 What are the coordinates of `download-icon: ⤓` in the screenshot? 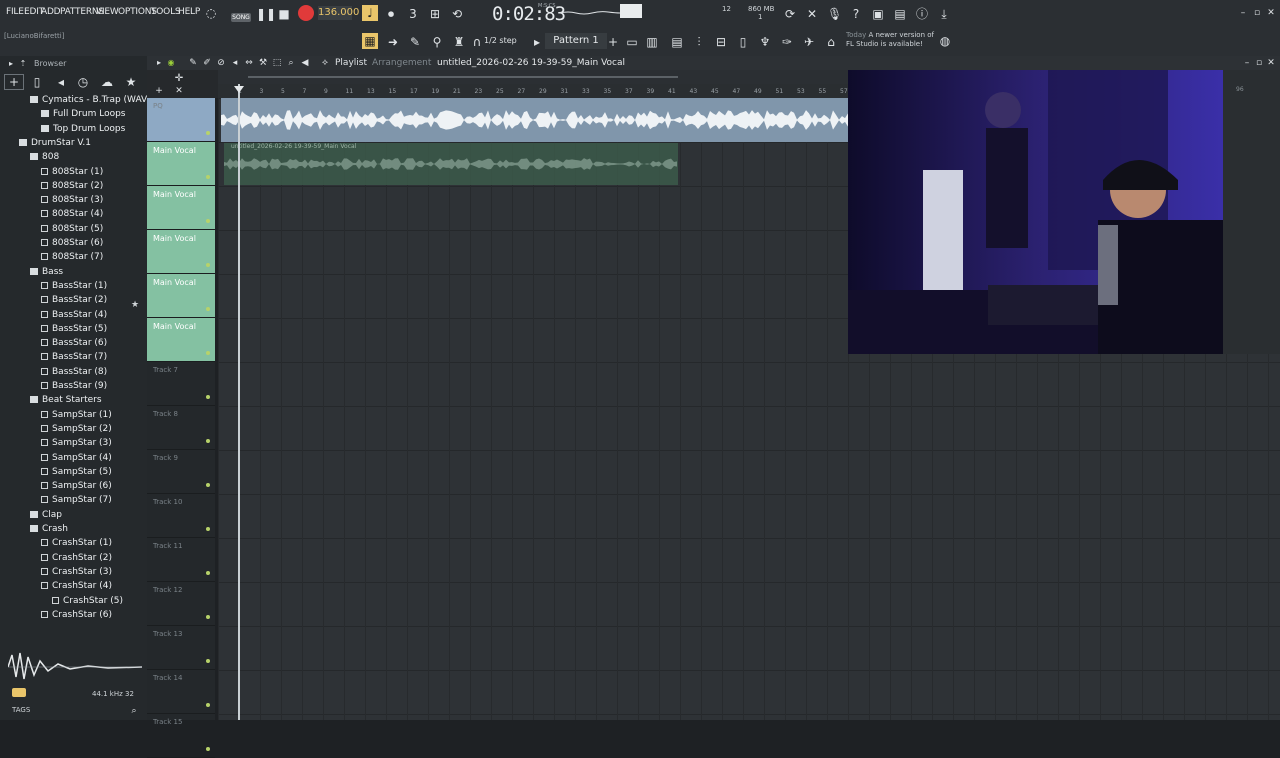 It's located at (944, 14).